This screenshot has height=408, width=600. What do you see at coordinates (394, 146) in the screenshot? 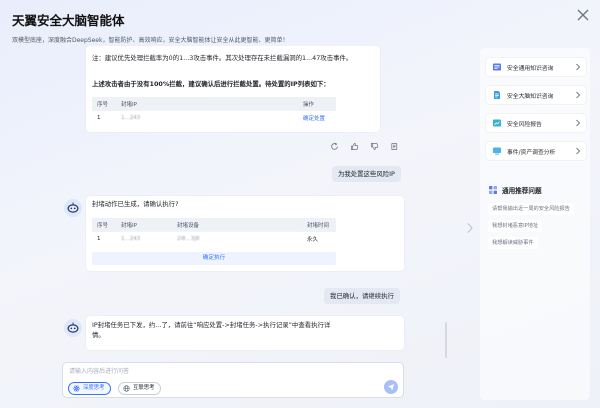
I see `copy-icon` at bounding box center [394, 146].